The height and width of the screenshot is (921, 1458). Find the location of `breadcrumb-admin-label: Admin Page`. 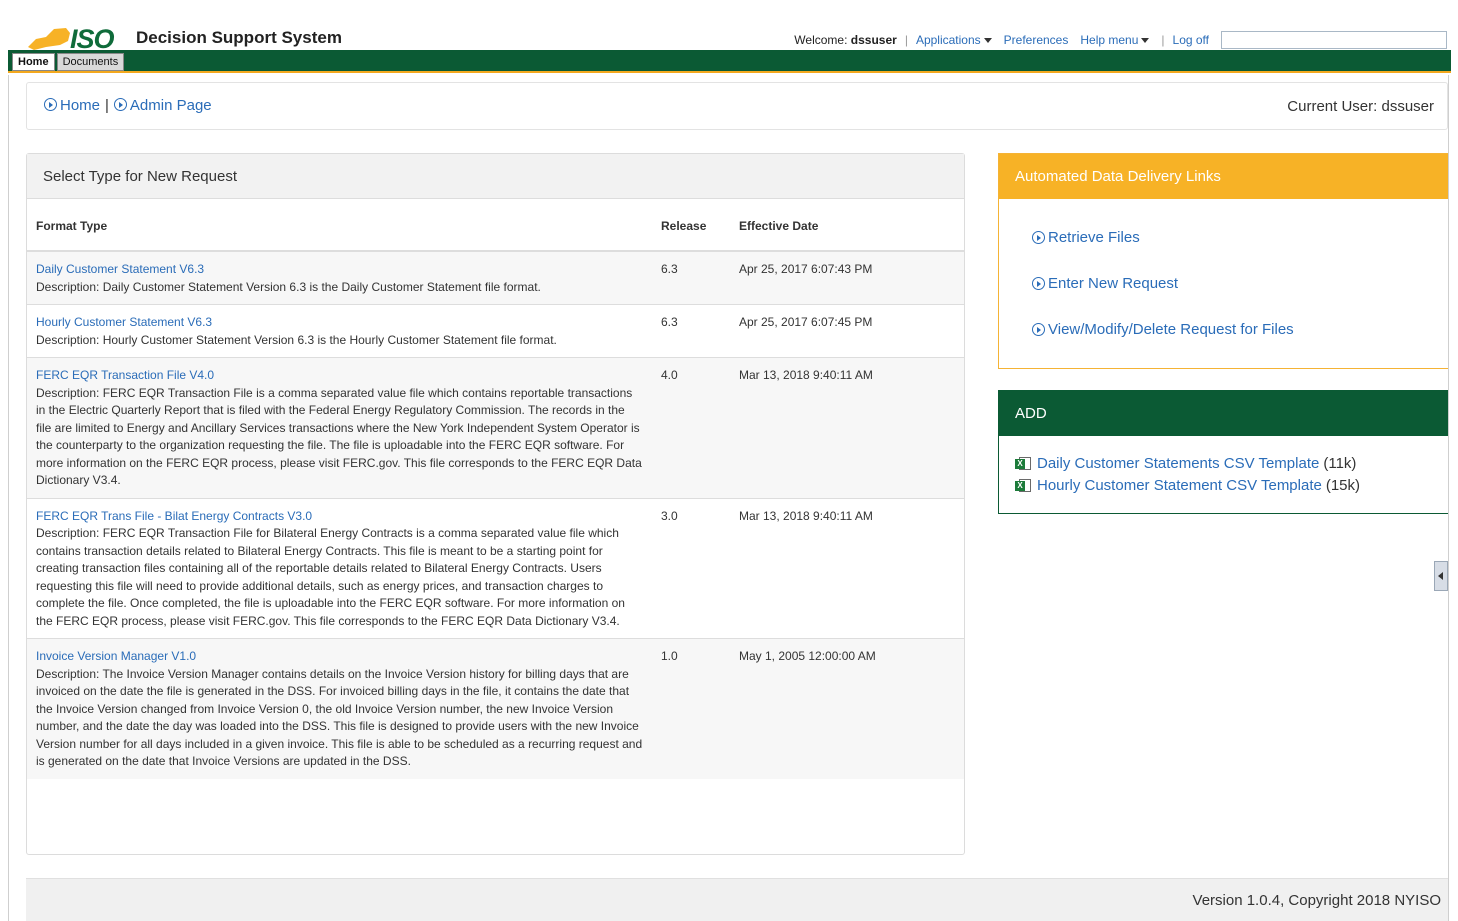

breadcrumb-admin-label: Admin Page is located at coordinates (170, 105).